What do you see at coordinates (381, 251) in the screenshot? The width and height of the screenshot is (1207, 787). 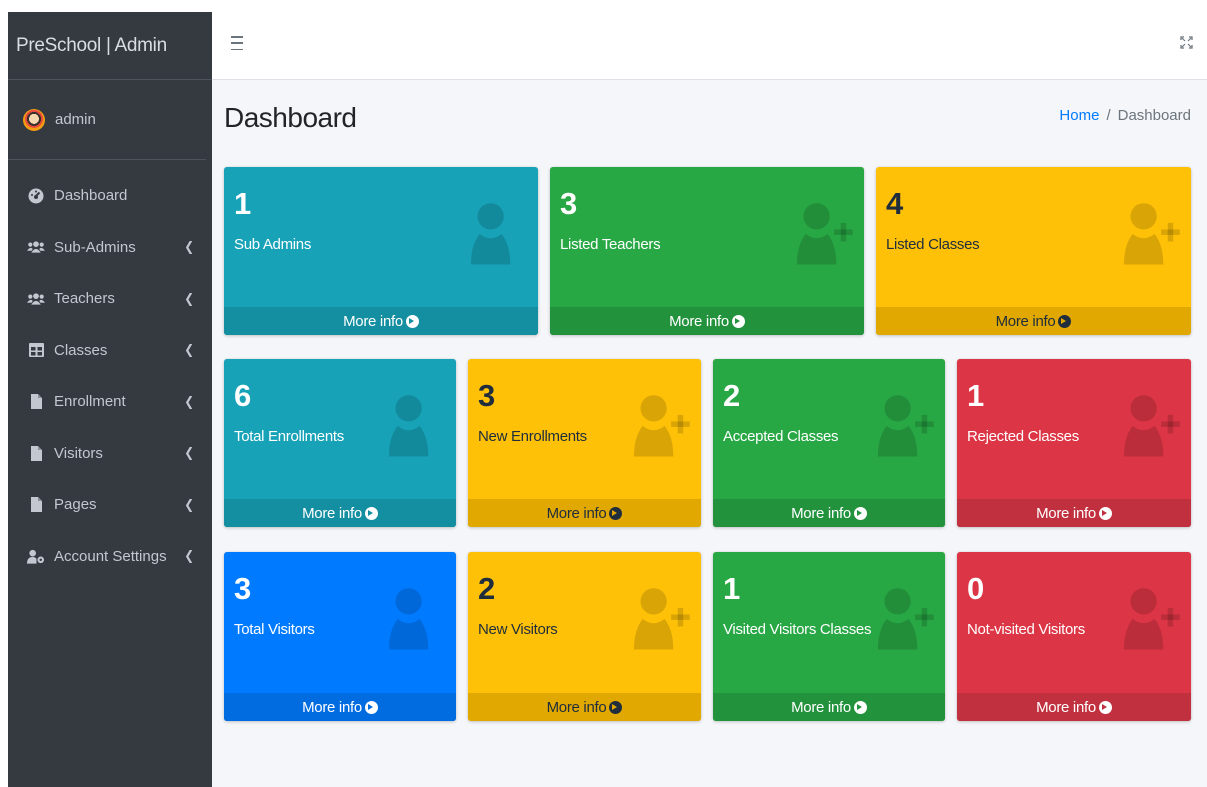 I see `stat-box: 1 Sub Admins More info` at bounding box center [381, 251].